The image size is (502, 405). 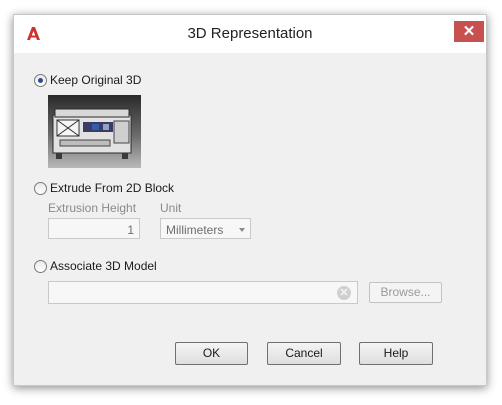 I want to click on close-button: ✕, so click(x=469, y=31).